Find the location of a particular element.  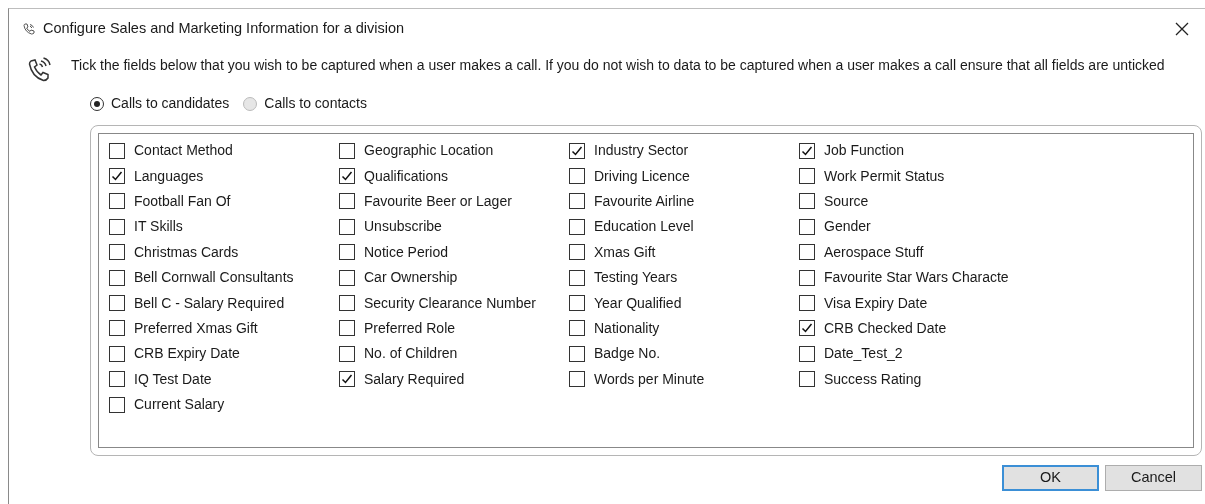

field-checkbox: IQ Test Date is located at coordinates (224, 379).